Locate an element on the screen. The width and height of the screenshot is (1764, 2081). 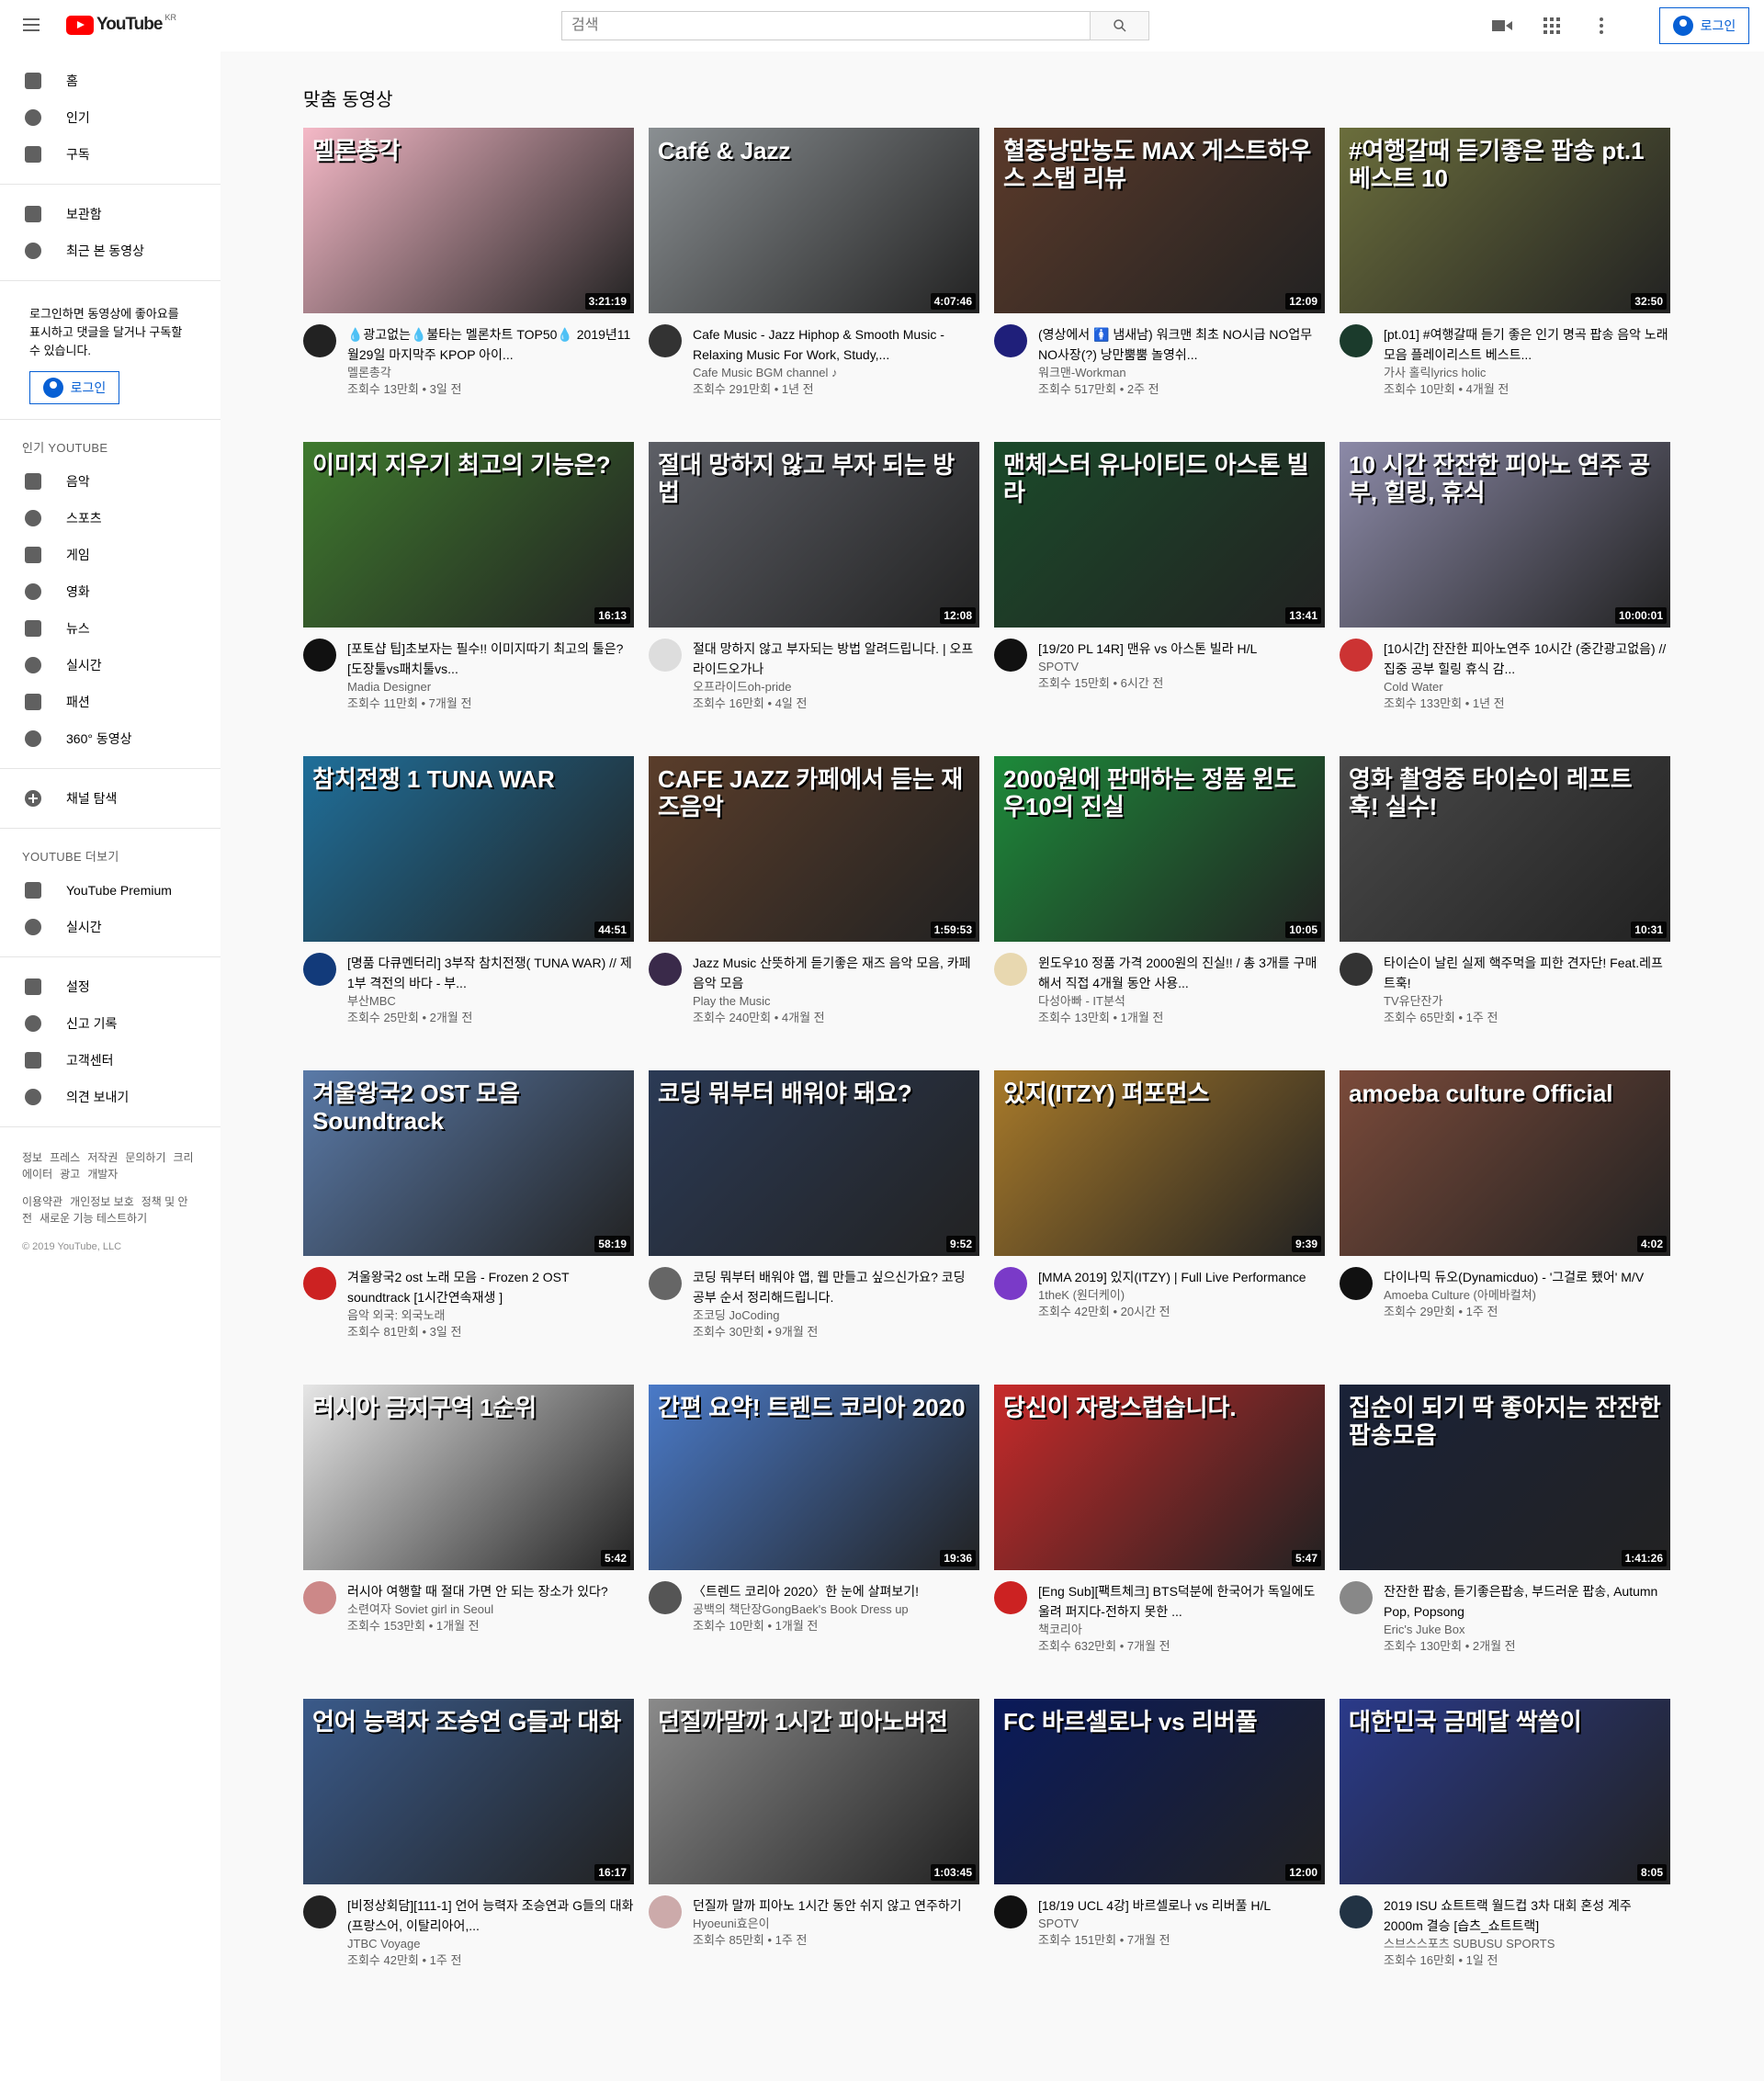
video-thumbnail: 집순이 되기 딱 좋아지는 잔잔한 팝송모음 1:41:26 is located at coordinates (1505, 1477).